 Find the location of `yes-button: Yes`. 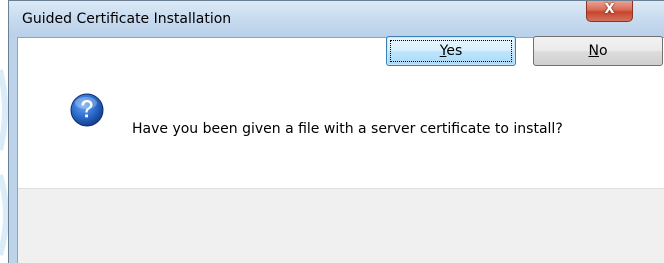

yes-button: Yes is located at coordinates (451, 51).